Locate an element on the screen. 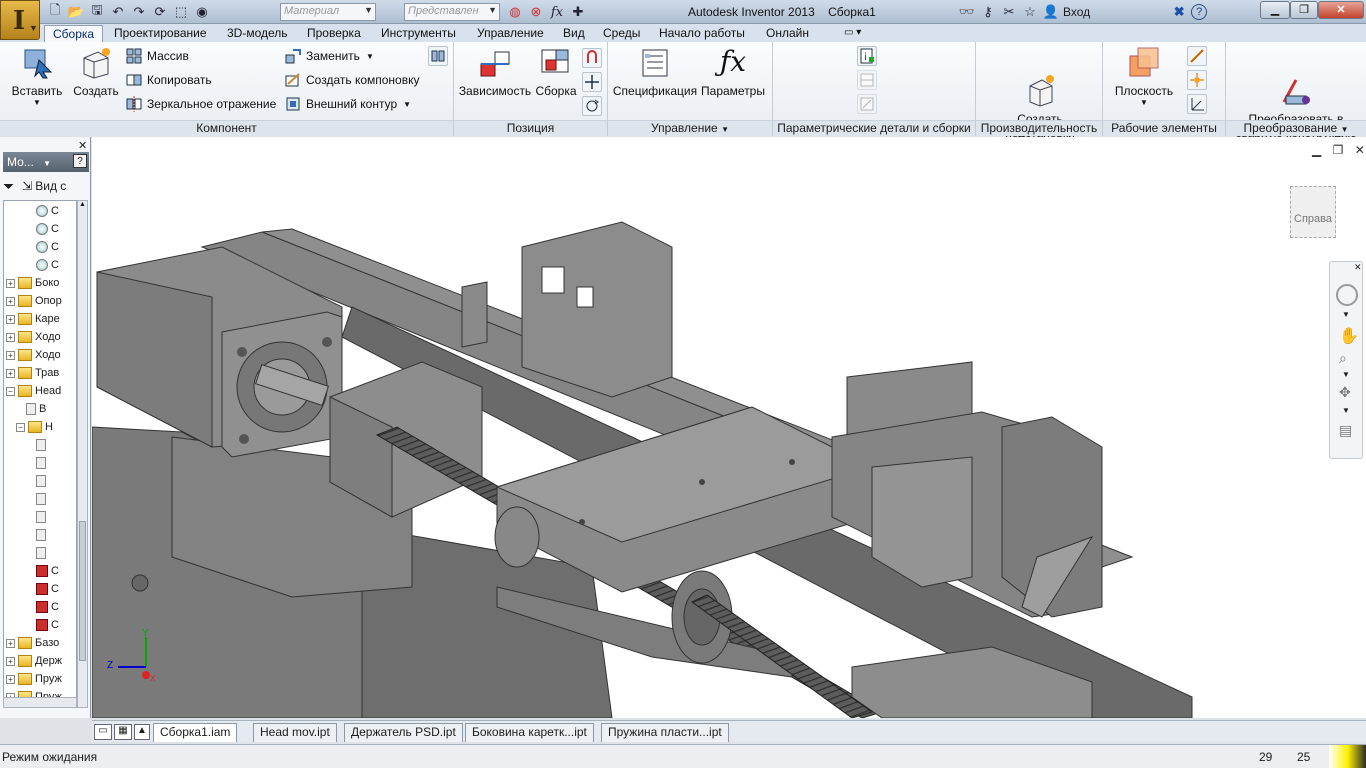 The height and width of the screenshot is (768, 1366). group-manage-label: Управление ▼ is located at coordinates (690, 128).